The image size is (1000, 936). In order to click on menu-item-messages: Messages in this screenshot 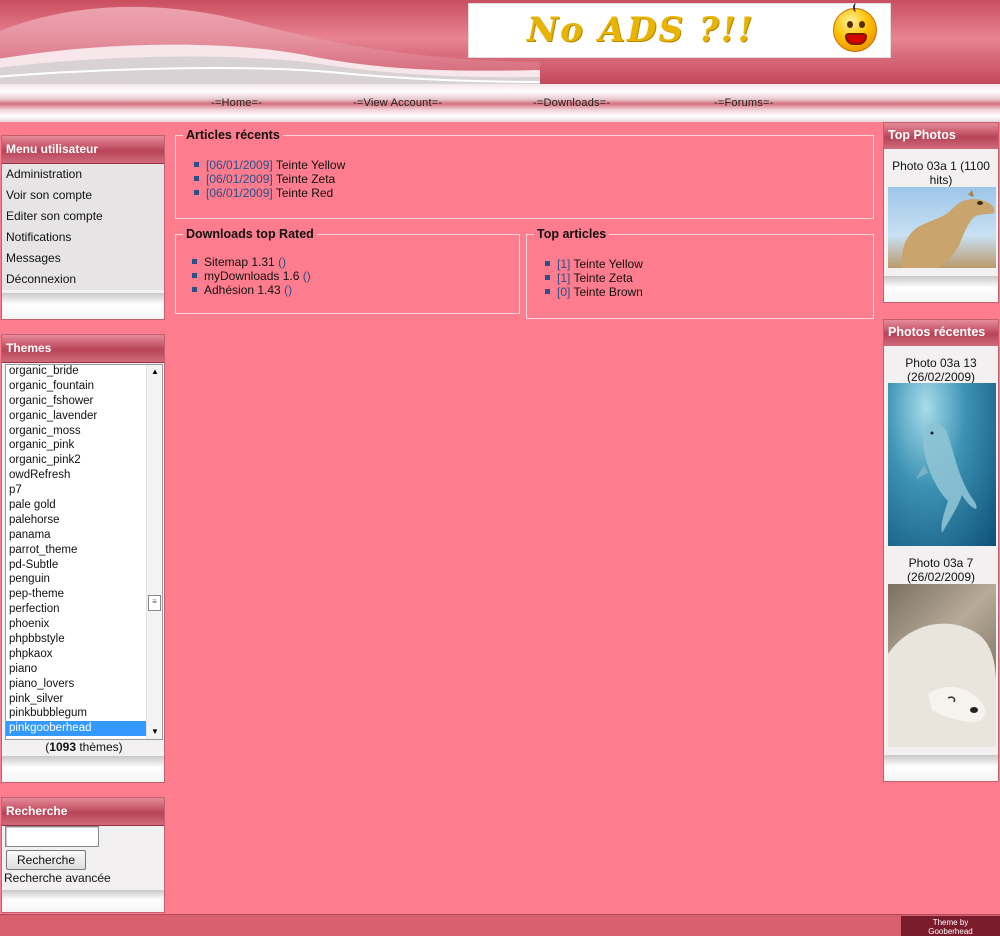, I will do `click(83, 258)`.